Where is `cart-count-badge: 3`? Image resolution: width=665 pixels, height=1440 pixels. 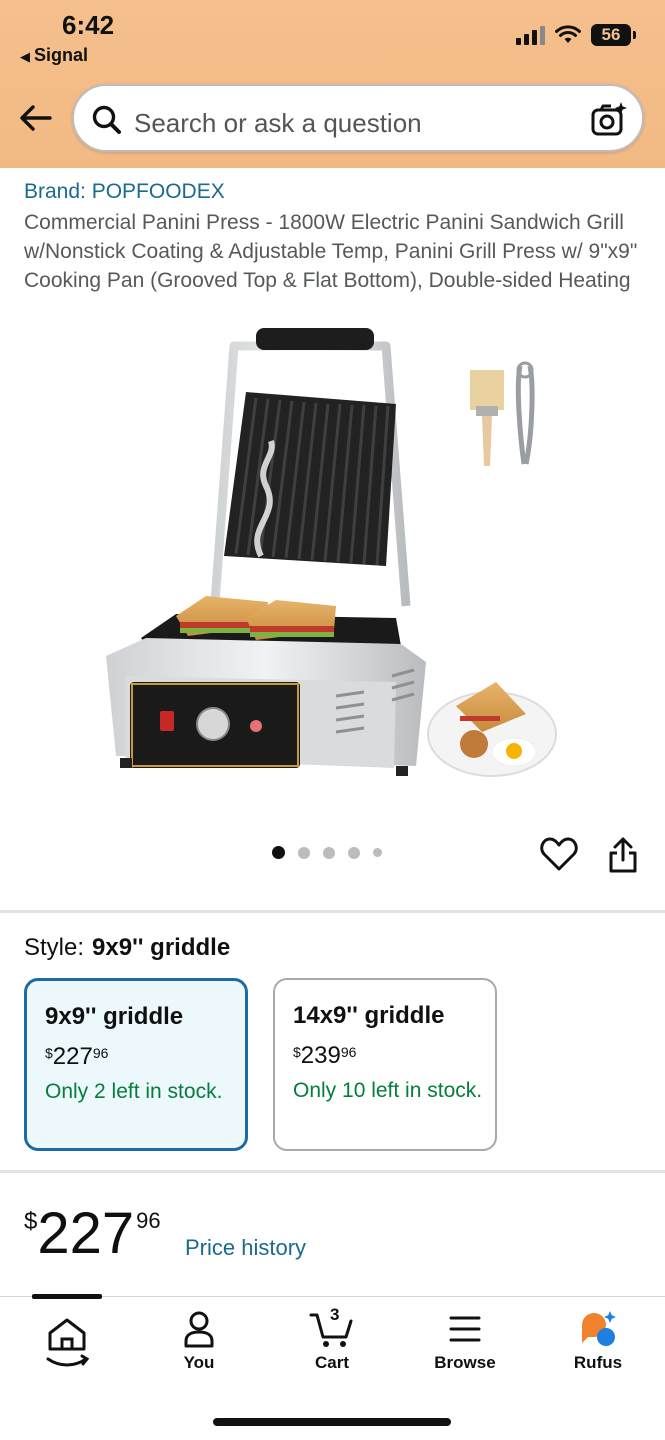
cart-count-badge: 3 is located at coordinates (335, 1314).